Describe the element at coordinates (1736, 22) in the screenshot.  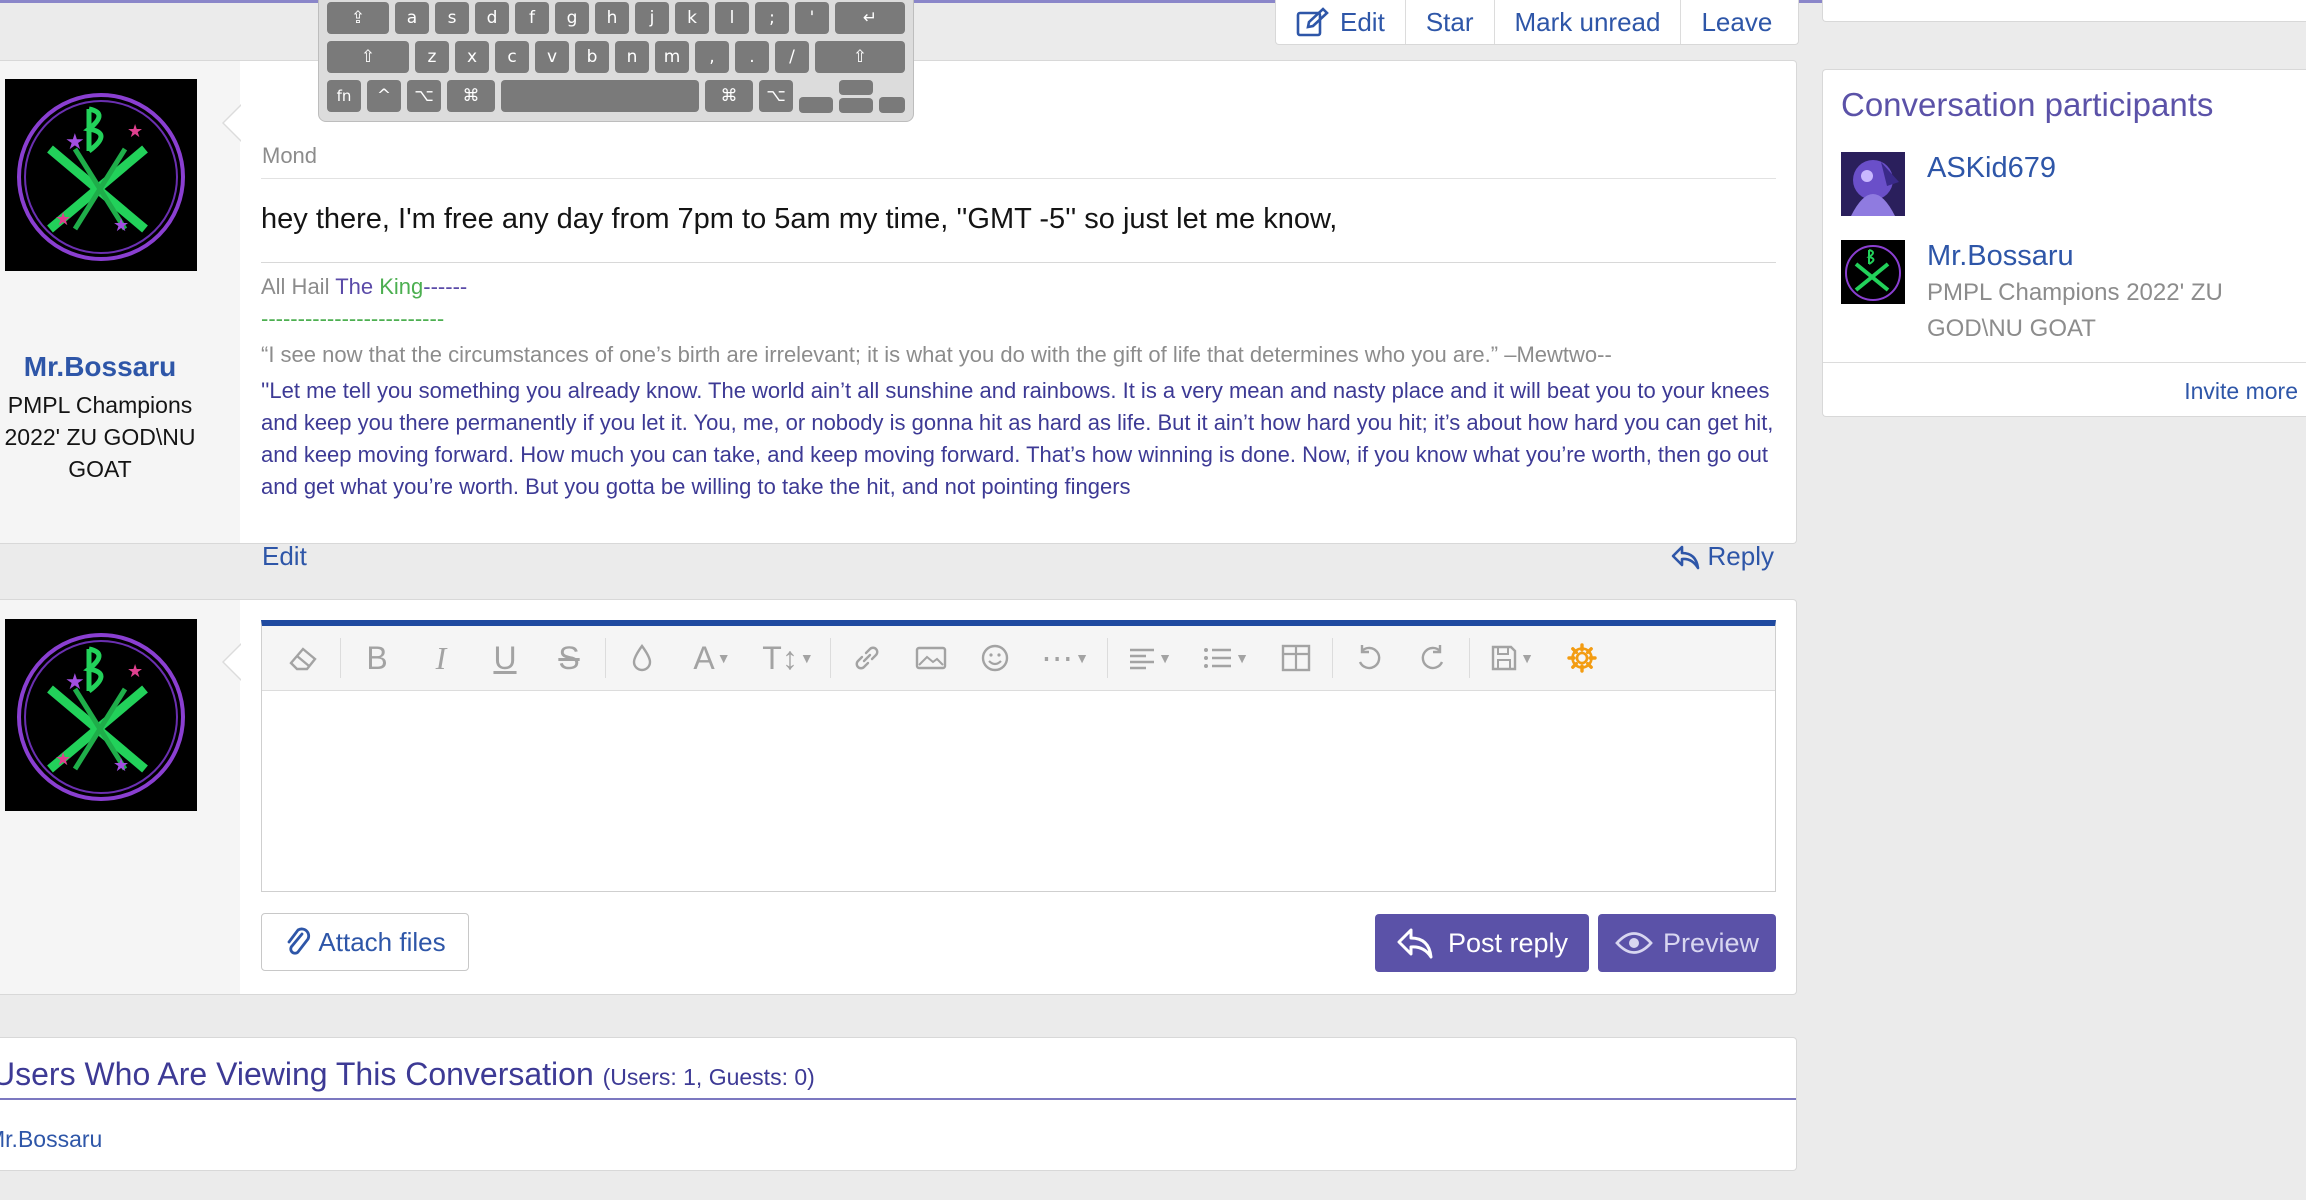
I see `leave-button: Leave` at that location.